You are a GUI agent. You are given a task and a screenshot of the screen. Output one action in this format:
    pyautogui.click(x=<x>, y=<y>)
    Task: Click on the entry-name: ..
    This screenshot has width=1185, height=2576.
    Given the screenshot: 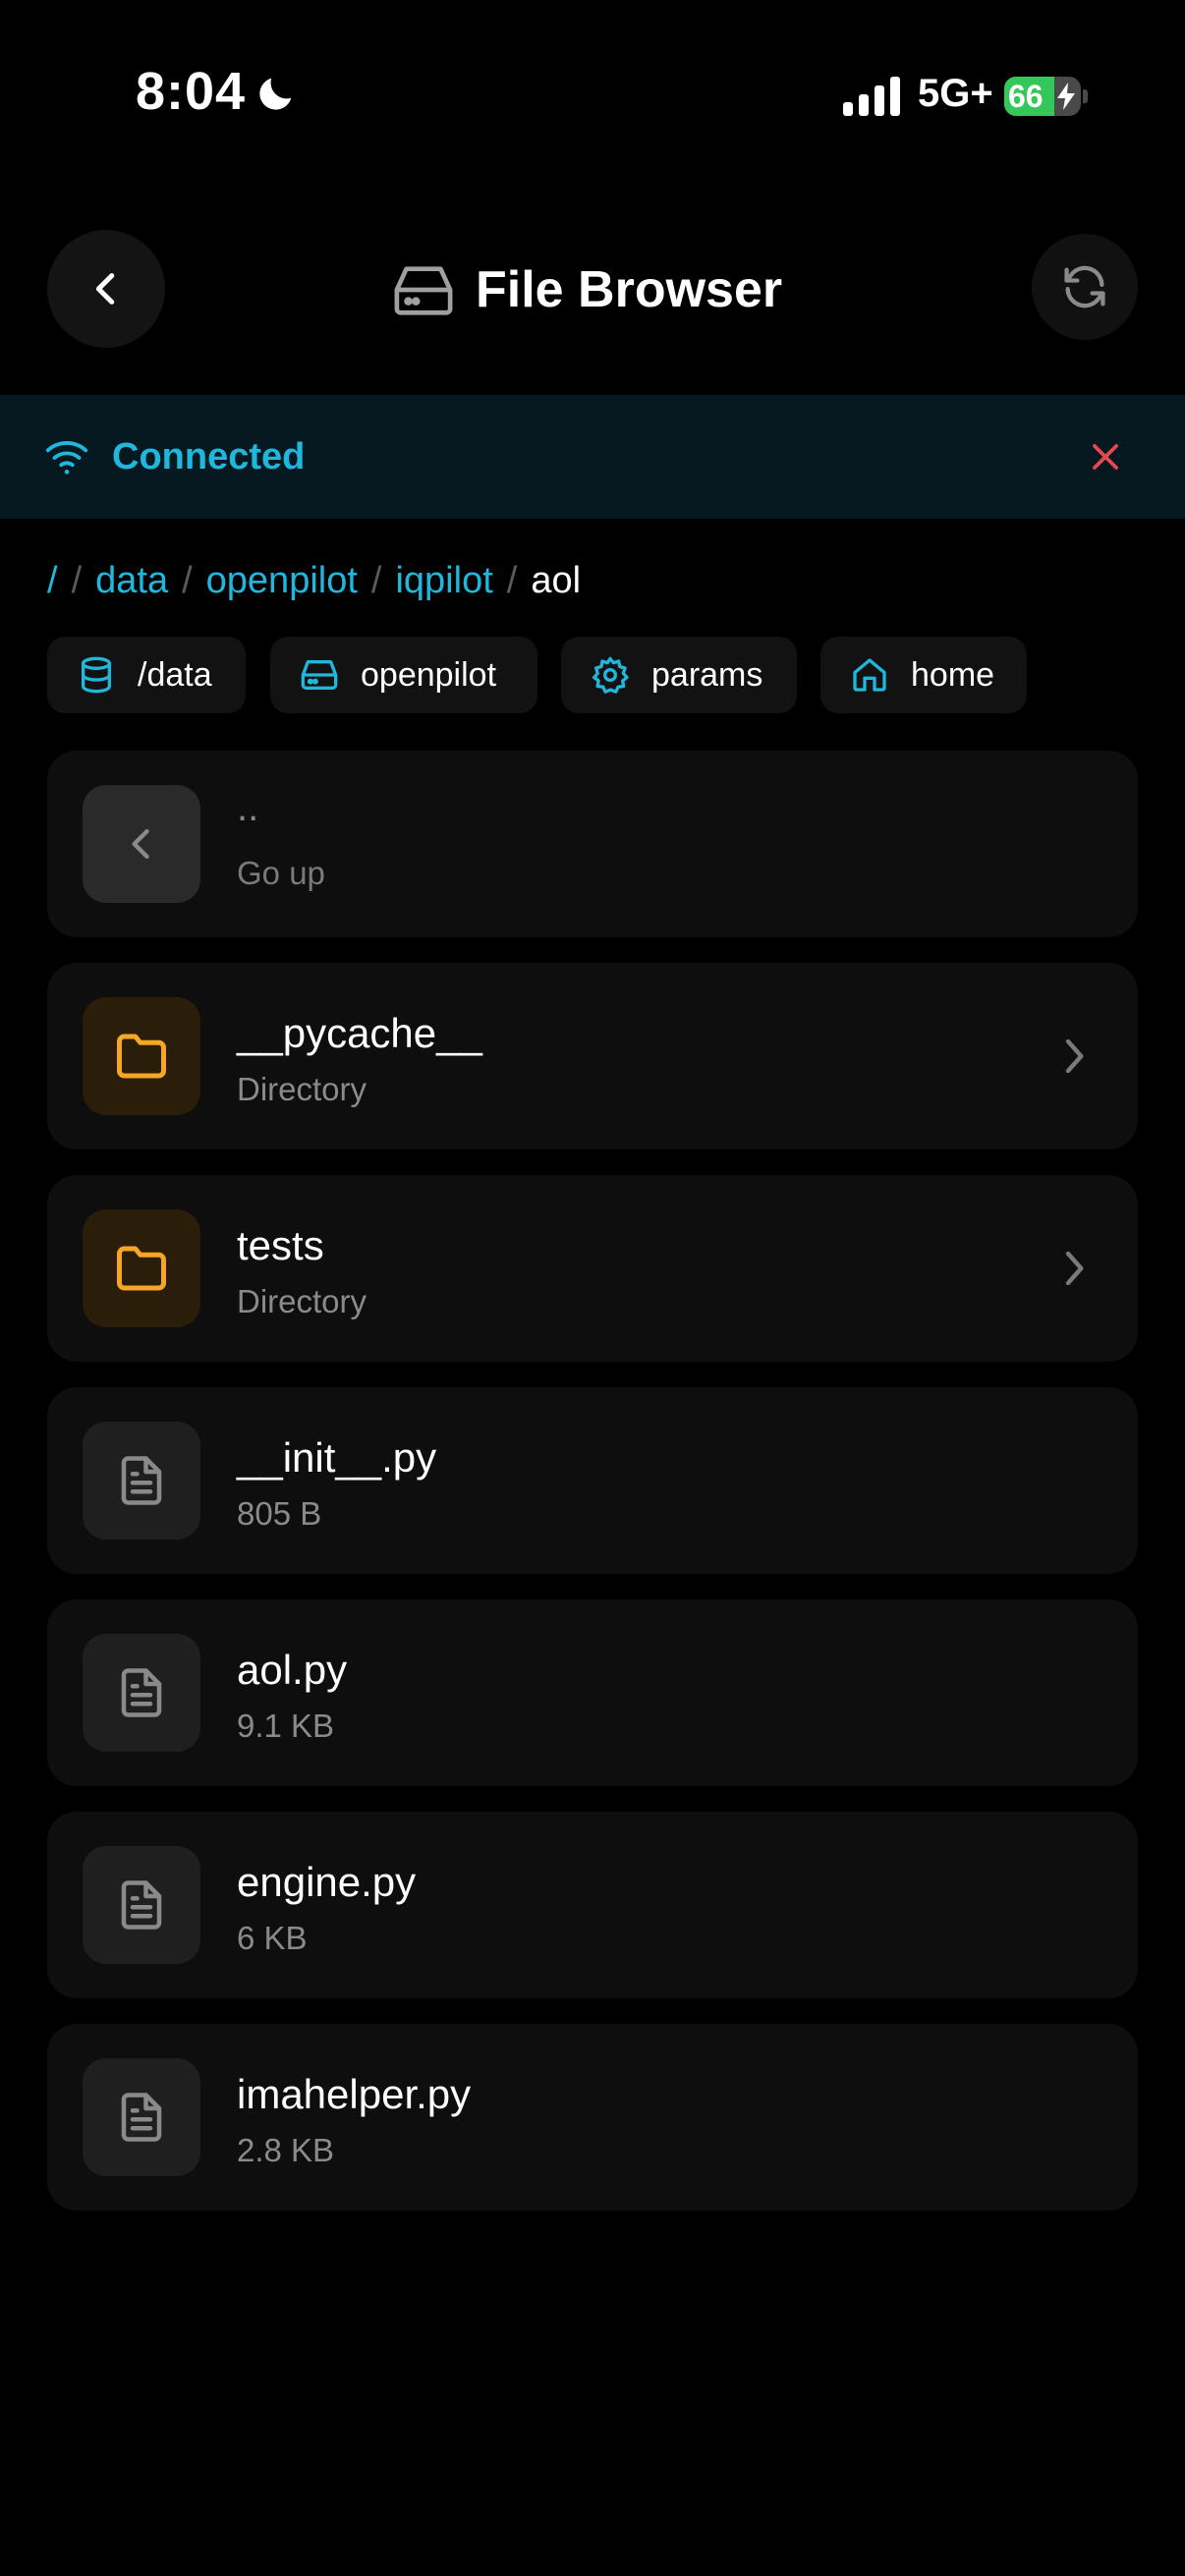 What is the action you would take?
    pyautogui.click(x=248, y=807)
    